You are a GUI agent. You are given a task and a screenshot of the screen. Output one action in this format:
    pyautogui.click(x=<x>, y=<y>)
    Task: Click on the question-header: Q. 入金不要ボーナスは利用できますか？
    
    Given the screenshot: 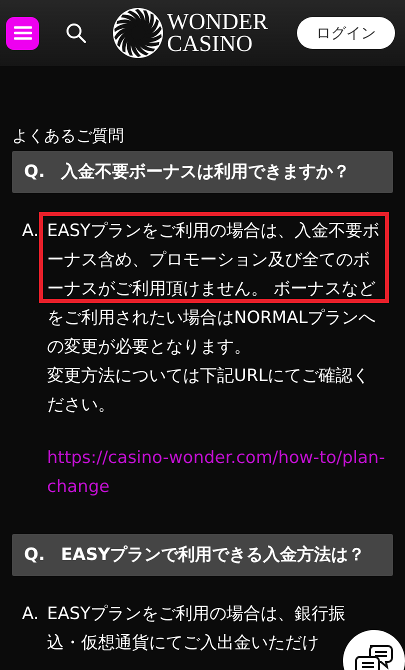 What is the action you would take?
    pyautogui.click(x=202, y=172)
    